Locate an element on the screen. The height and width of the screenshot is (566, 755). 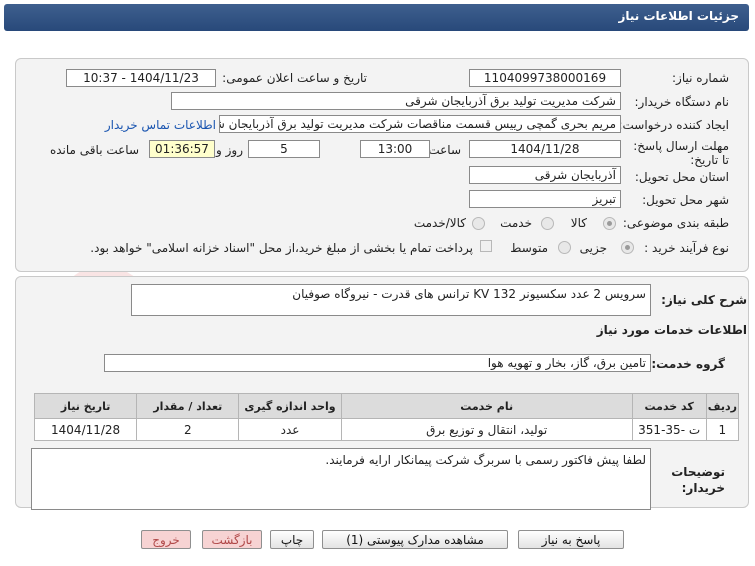
title-bar: جزئیات اطلاعات نیاز is located at coordinates (376, 17).